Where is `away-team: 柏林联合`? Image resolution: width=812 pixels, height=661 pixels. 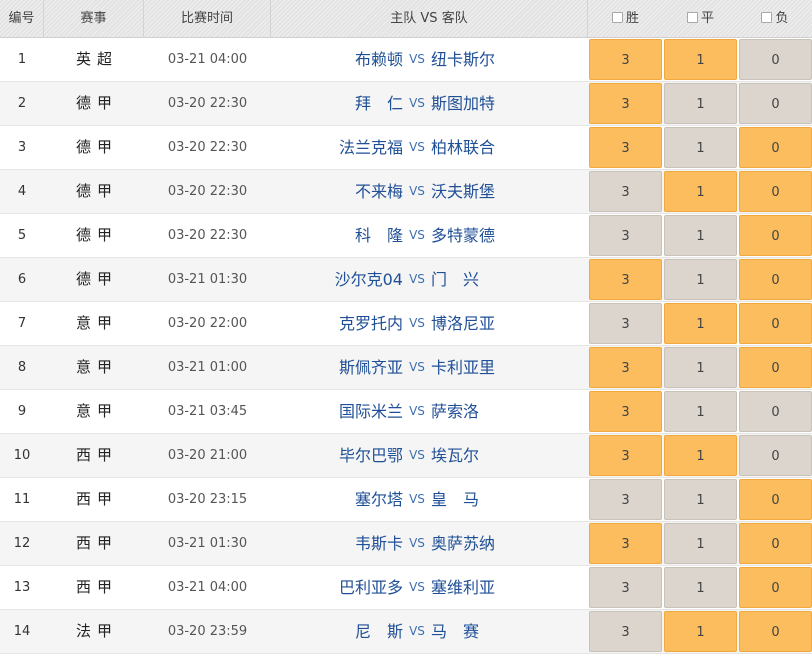 away-team: 柏林联合 is located at coordinates (463, 147).